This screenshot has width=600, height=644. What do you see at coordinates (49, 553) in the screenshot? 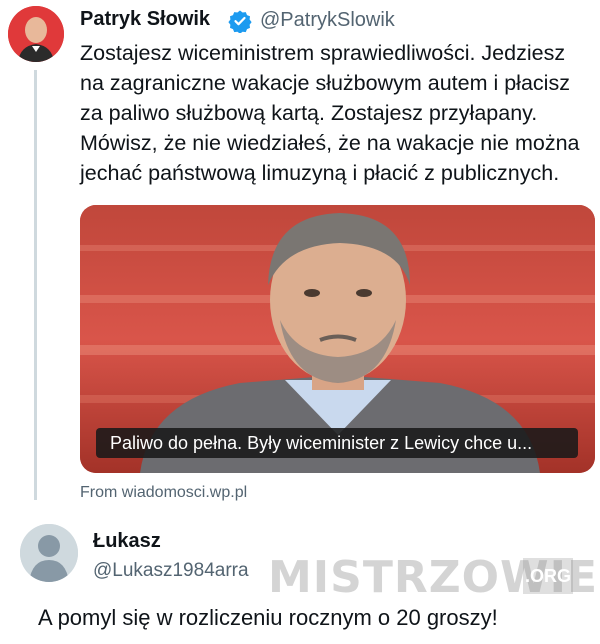
I see `reply-avatar` at bounding box center [49, 553].